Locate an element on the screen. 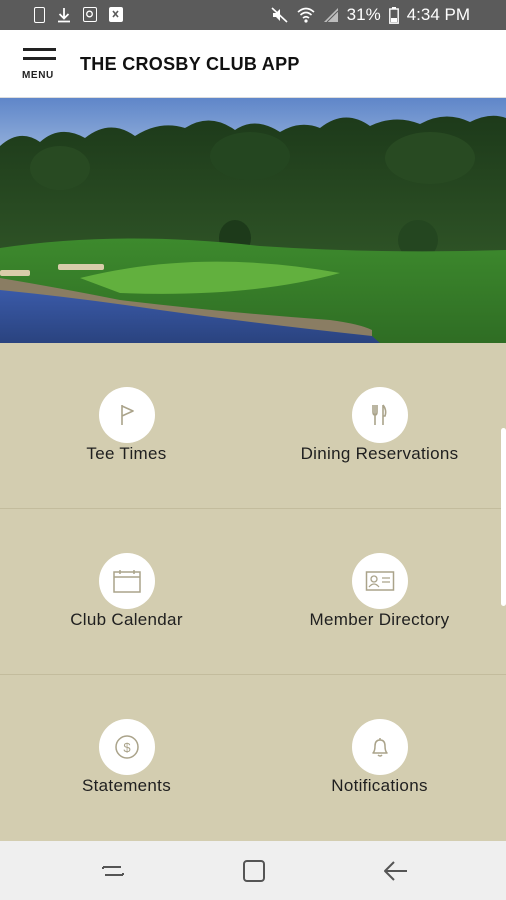  battery-percent: 31% is located at coordinates (363, 14).